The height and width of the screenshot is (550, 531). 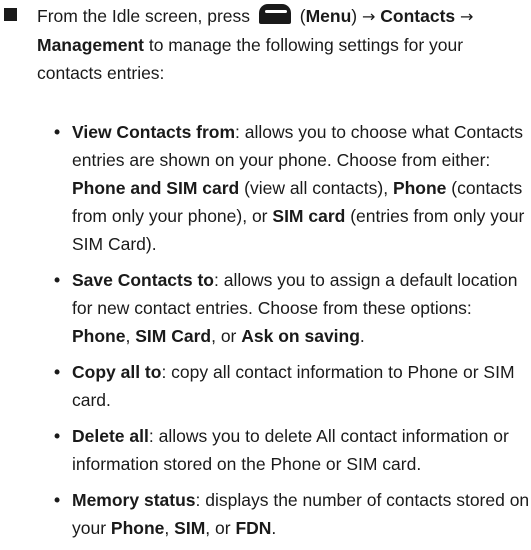 What do you see at coordinates (274, 14) in the screenshot?
I see `menu-soft-key-icon` at bounding box center [274, 14].